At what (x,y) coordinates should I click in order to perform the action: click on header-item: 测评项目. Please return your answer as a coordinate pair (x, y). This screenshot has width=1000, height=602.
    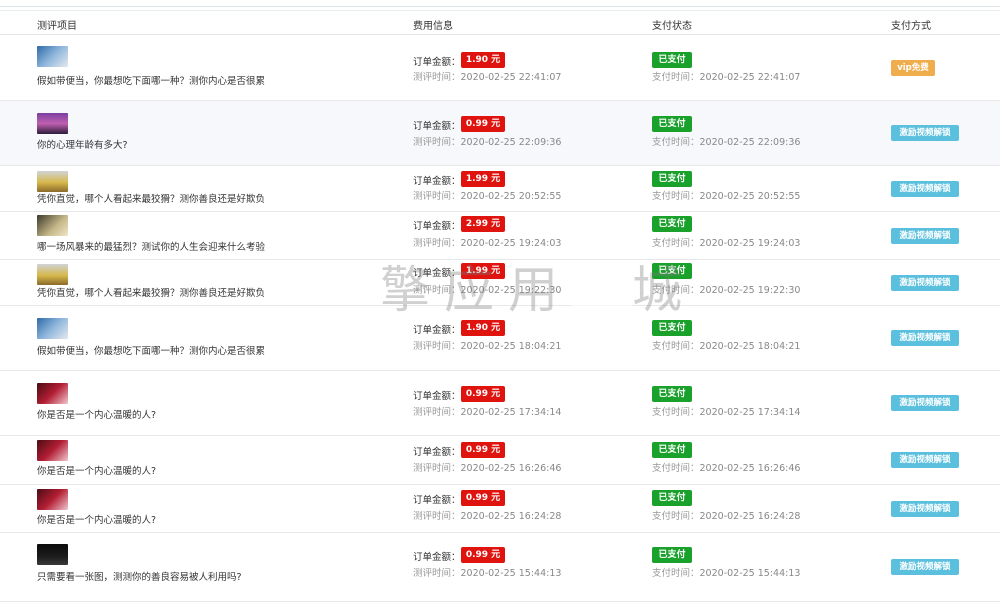
    Looking at the image, I should click on (57, 26).